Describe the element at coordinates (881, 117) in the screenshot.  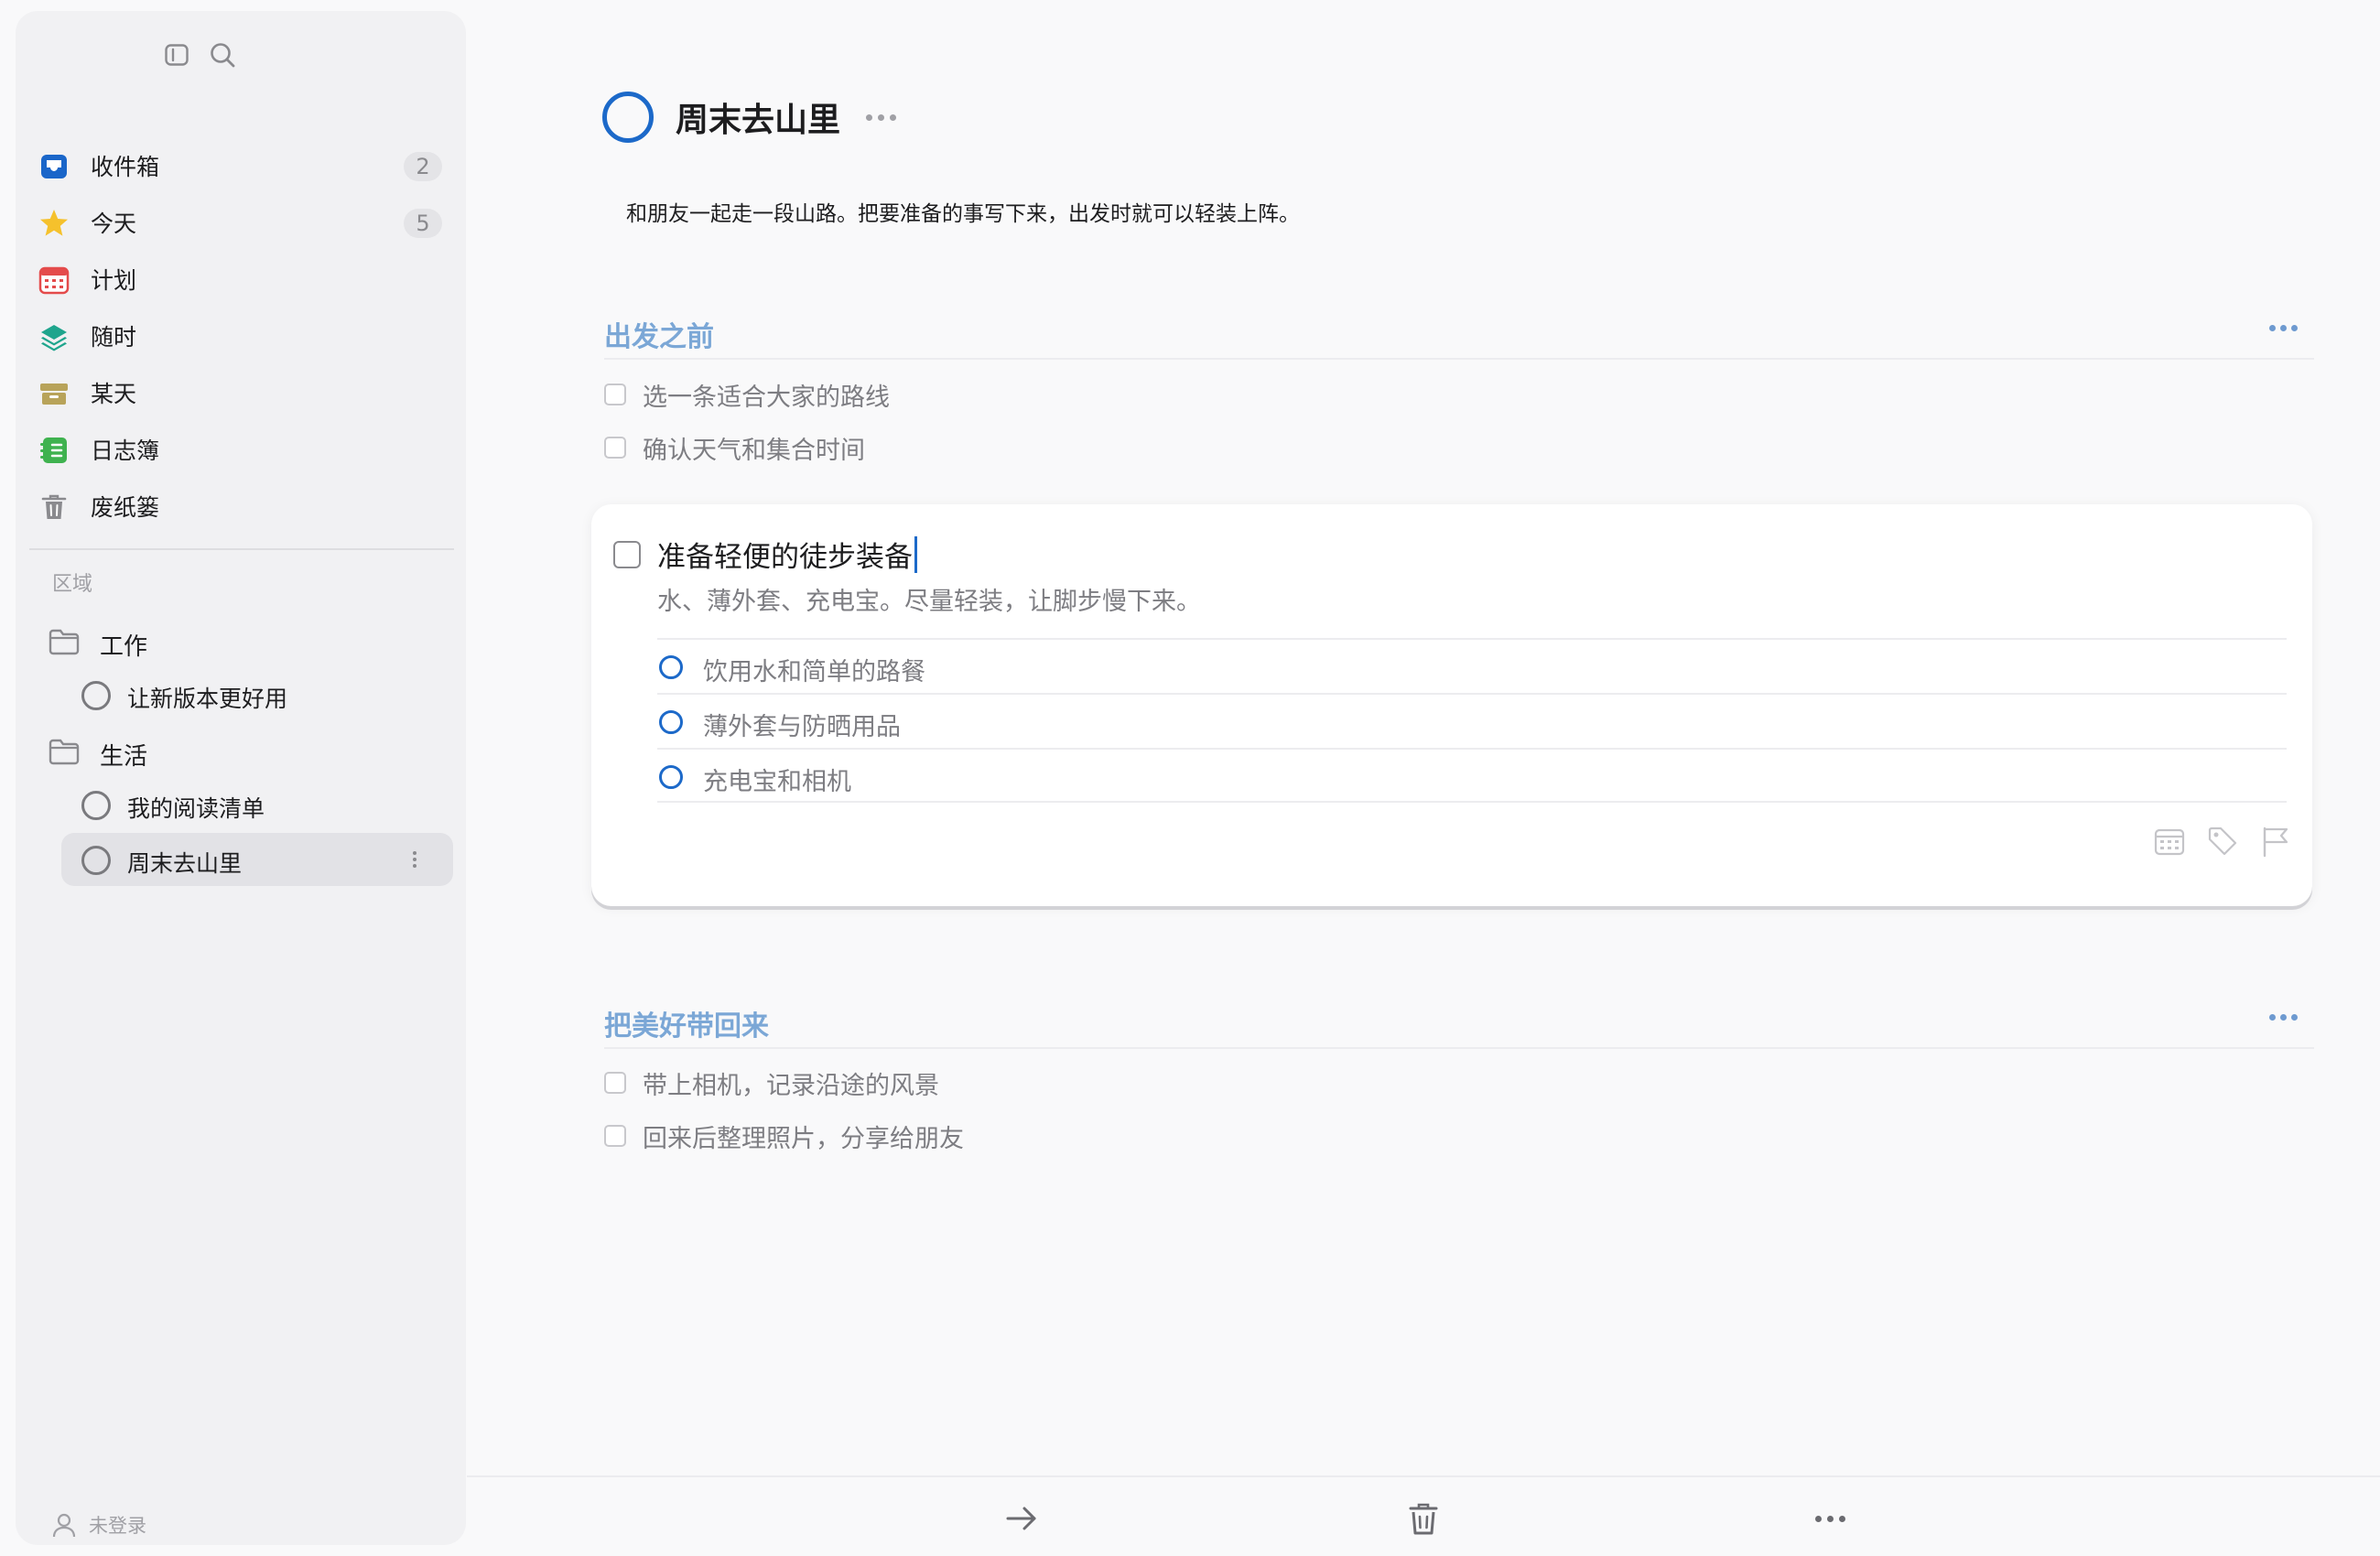
I see `project-more-icon` at that location.